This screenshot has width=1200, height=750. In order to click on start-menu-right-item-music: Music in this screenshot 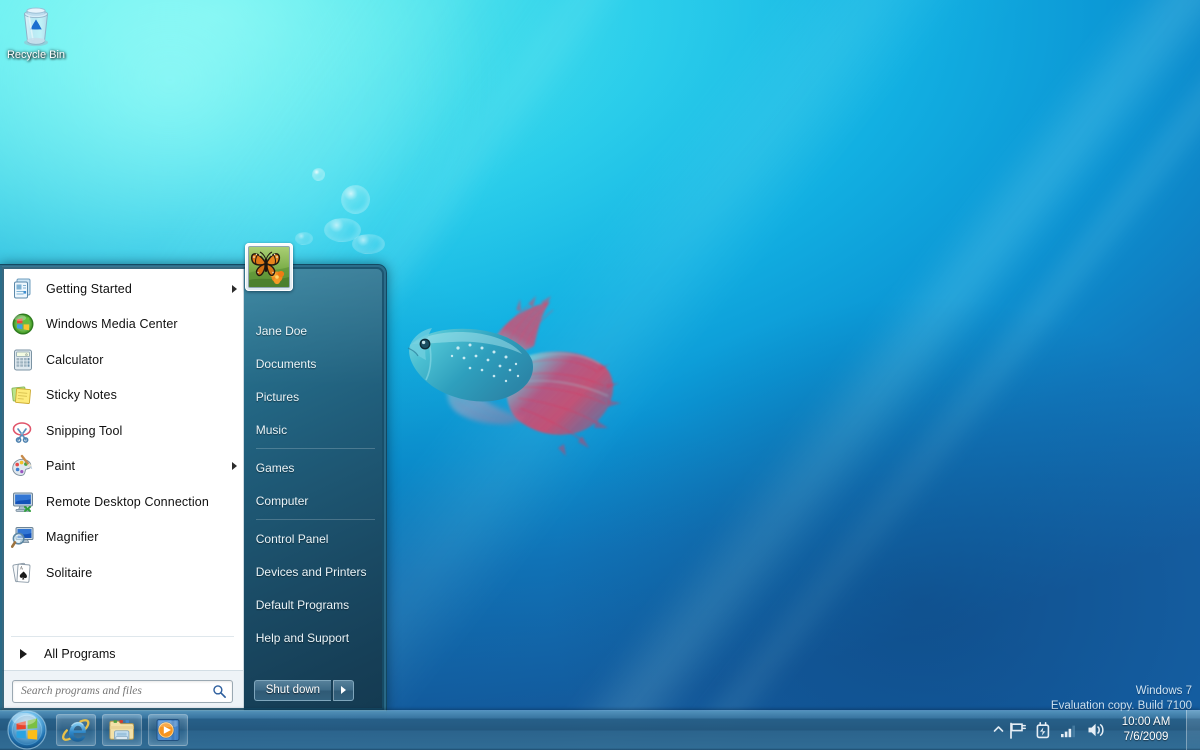, I will do `click(314, 429)`.